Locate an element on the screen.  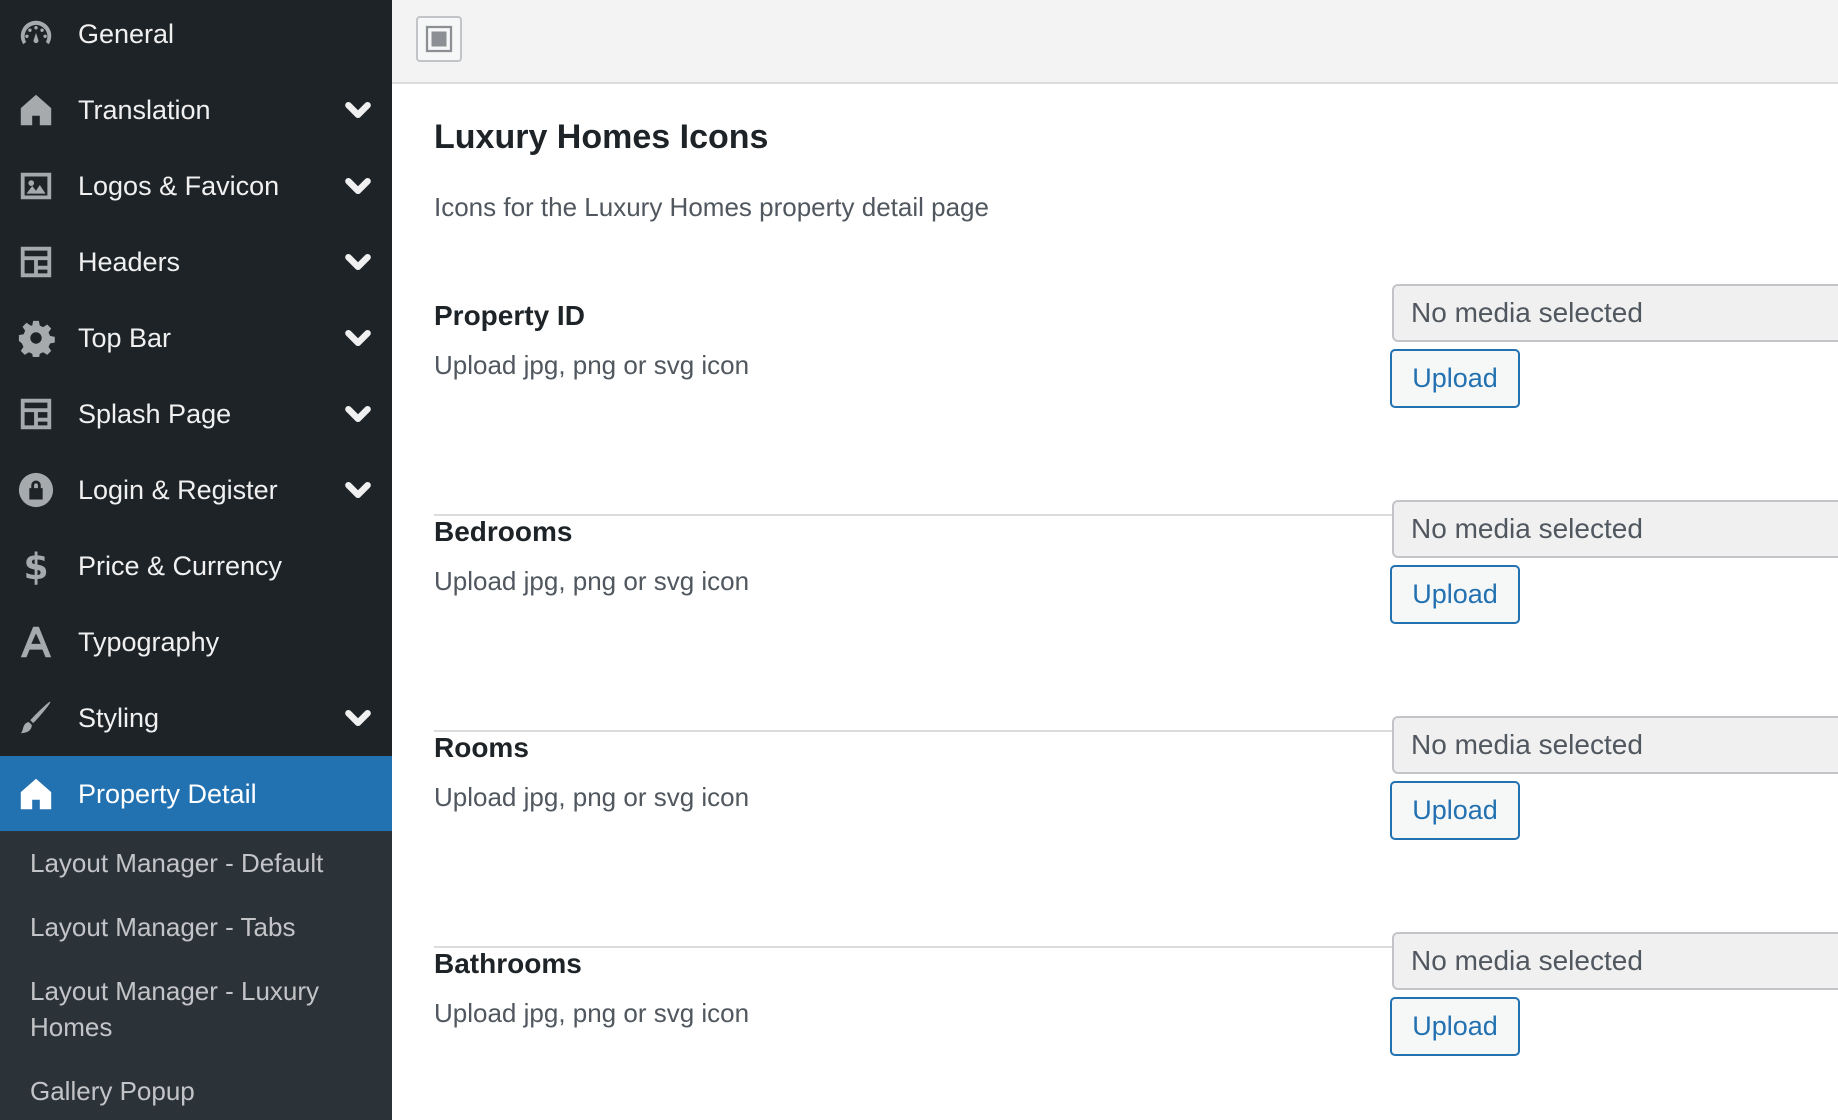
sidebar-item-typography: Typography is located at coordinates (196, 642).